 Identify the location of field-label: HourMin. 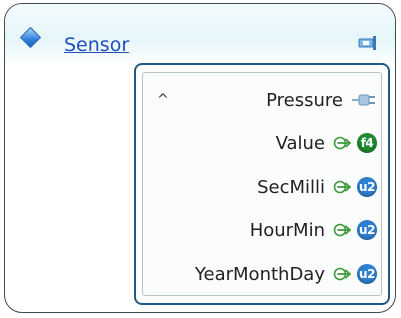
(287, 230).